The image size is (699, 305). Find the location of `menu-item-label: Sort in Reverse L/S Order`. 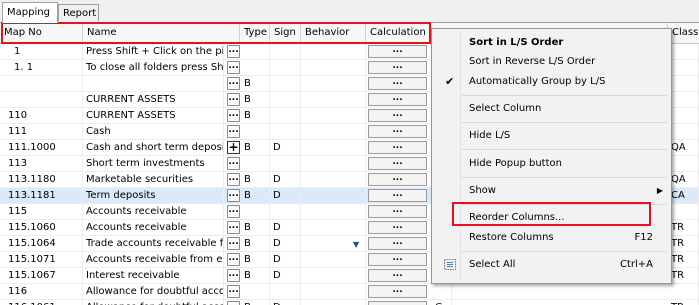

menu-item-label: Sort in Reverse L/S Order is located at coordinates (532, 61).